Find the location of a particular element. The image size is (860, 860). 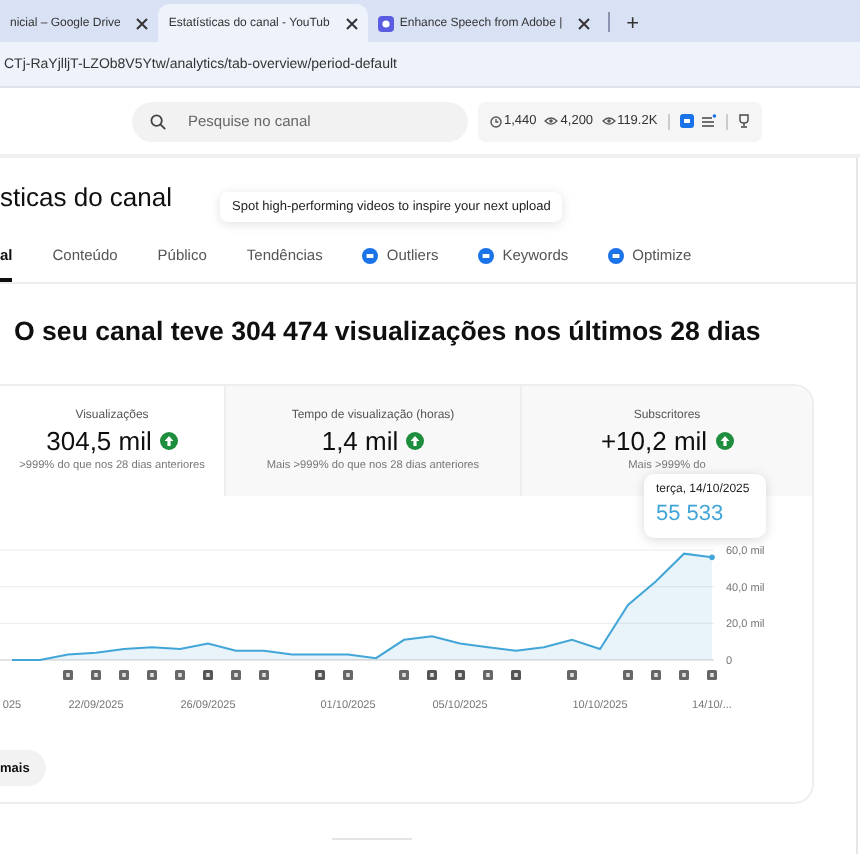

metric-value: 1,4 mil is located at coordinates (360, 441).